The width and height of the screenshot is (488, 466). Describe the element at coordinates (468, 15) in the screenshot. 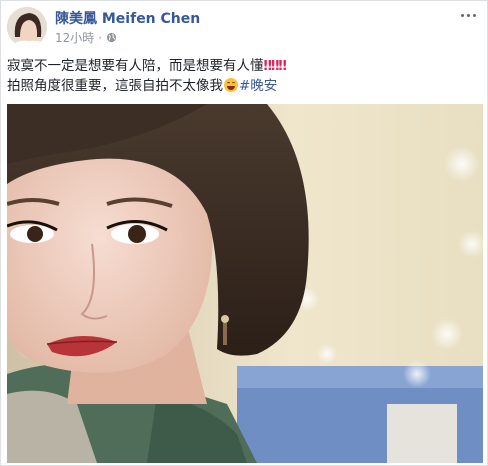

I see `more-options-icon` at that location.